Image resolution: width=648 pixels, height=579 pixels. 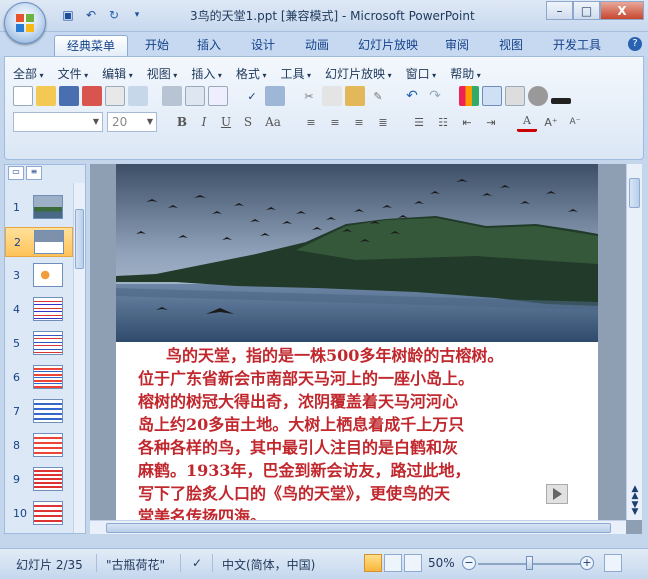 I want to click on slide-thumbnail: 2, so click(x=39, y=242).